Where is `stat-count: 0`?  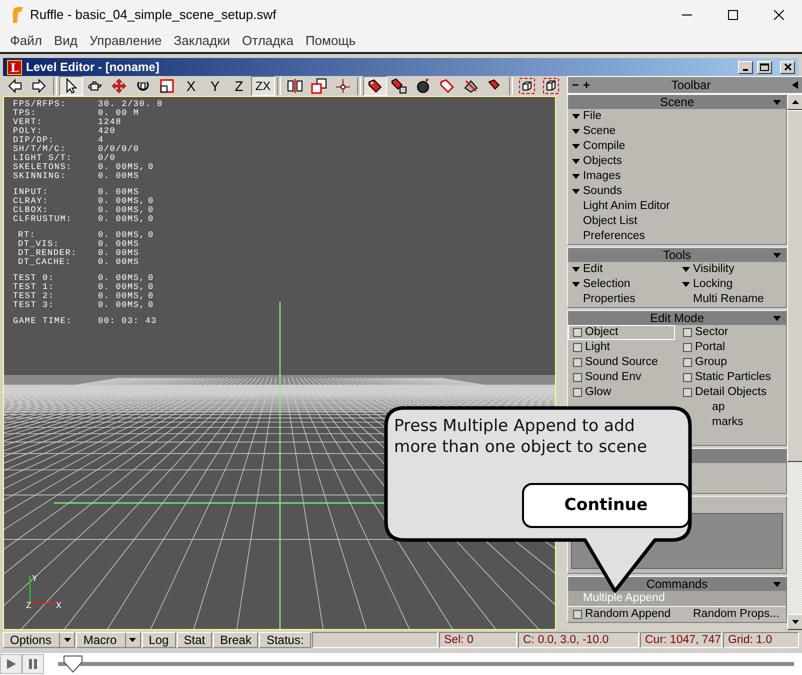
stat-count: 0 is located at coordinates (151, 167).